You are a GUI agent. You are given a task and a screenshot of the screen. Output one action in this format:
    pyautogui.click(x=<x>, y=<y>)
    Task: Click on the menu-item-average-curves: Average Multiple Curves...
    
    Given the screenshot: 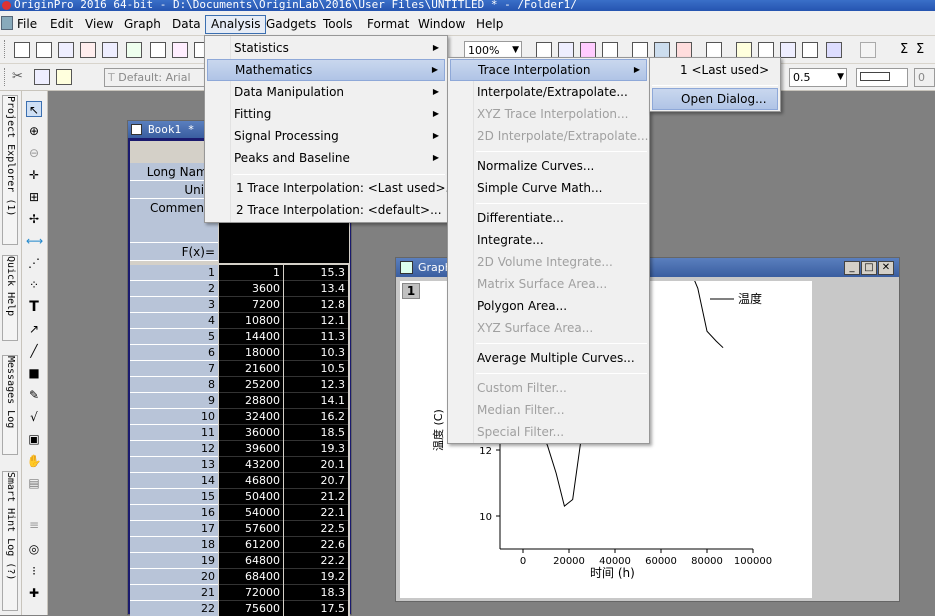 What is the action you would take?
    pyautogui.click(x=548, y=358)
    